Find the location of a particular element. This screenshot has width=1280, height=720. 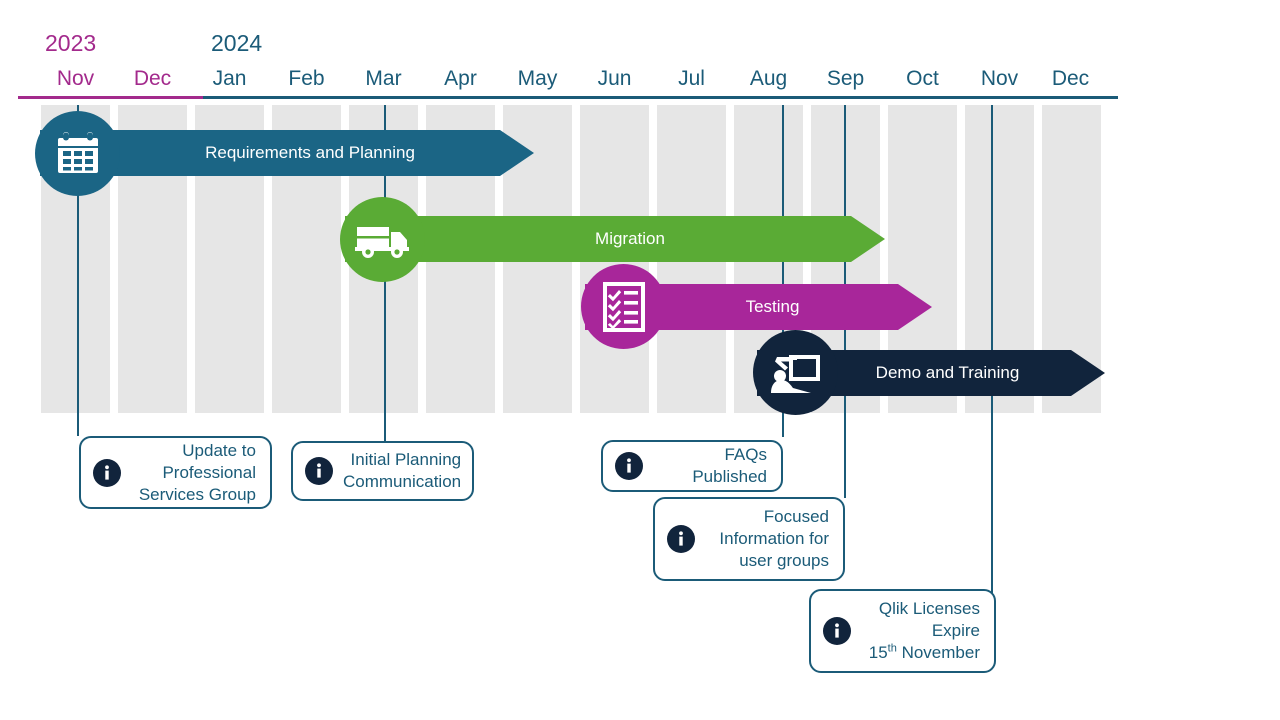

callout-focused-information-for-user-groups: Focused Information for user groups is located at coordinates (749, 539).